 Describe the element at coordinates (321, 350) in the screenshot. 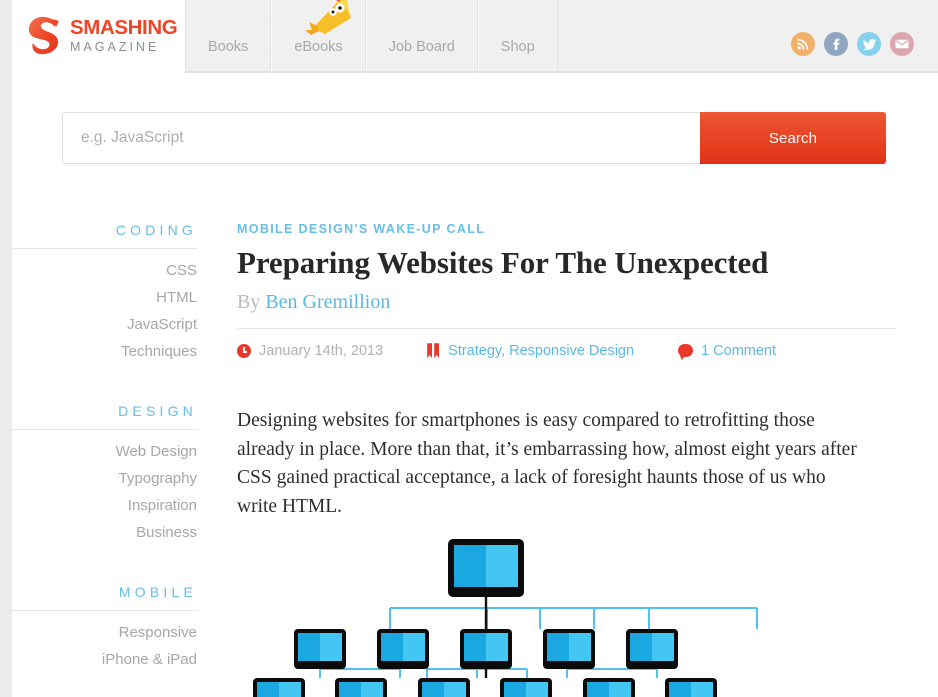

I see `meta-date-text: January 14th, 2013` at that location.